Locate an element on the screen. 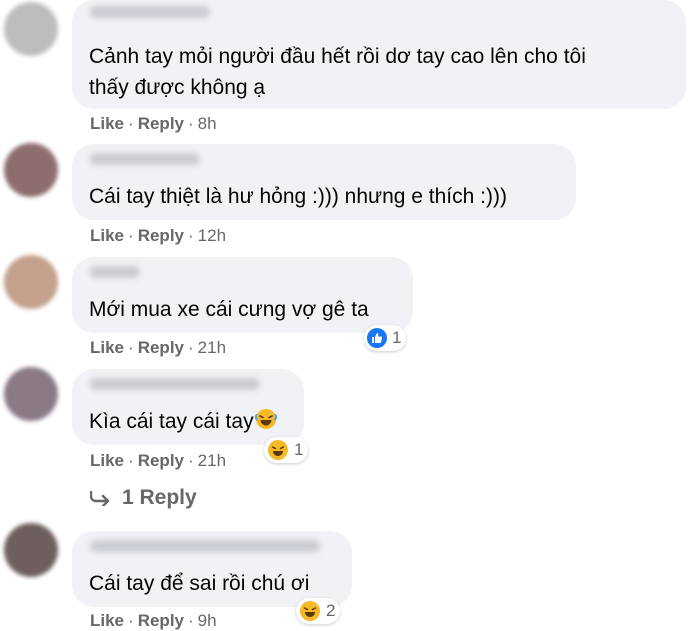 This screenshot has height=631, width=700. timestamp: 12h is located at coordinates (212, 235).